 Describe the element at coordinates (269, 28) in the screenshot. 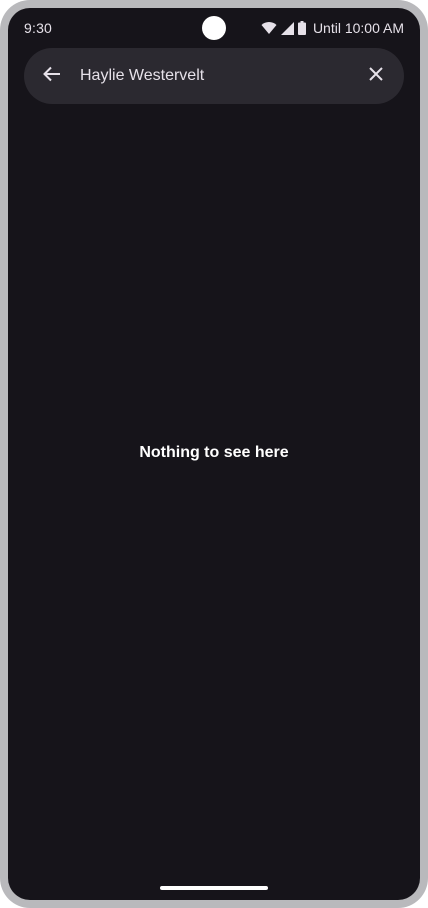

I see `wifi-icon` at that location.